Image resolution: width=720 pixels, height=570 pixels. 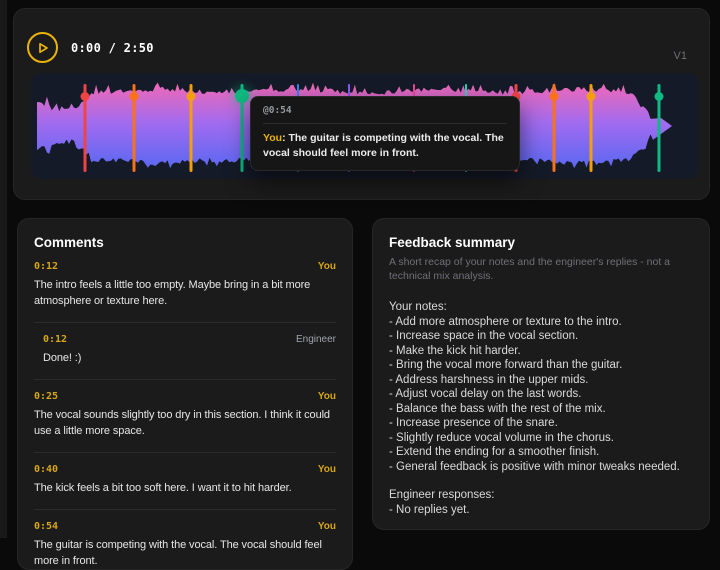 What do you see at coordinates (46, 396) in the screenshot?
I see `comment-timestamp: 0:25` at bounding box center [46, 396].